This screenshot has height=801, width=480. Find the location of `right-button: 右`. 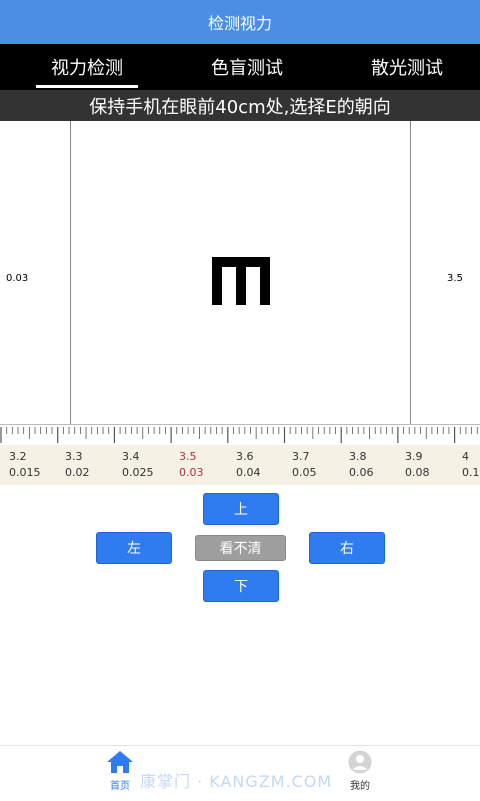

right-button: 右 is located at coordinates (347, 548).